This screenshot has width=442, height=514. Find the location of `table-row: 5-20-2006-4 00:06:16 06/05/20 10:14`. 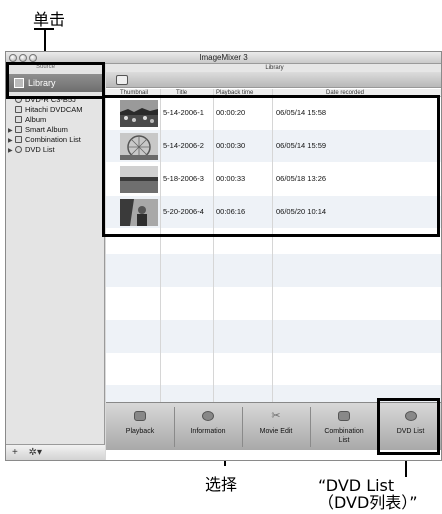

table-row: 5-20-2006-4 00:06:16 06/05/20 10:14 is located at coordinates (273, 212).